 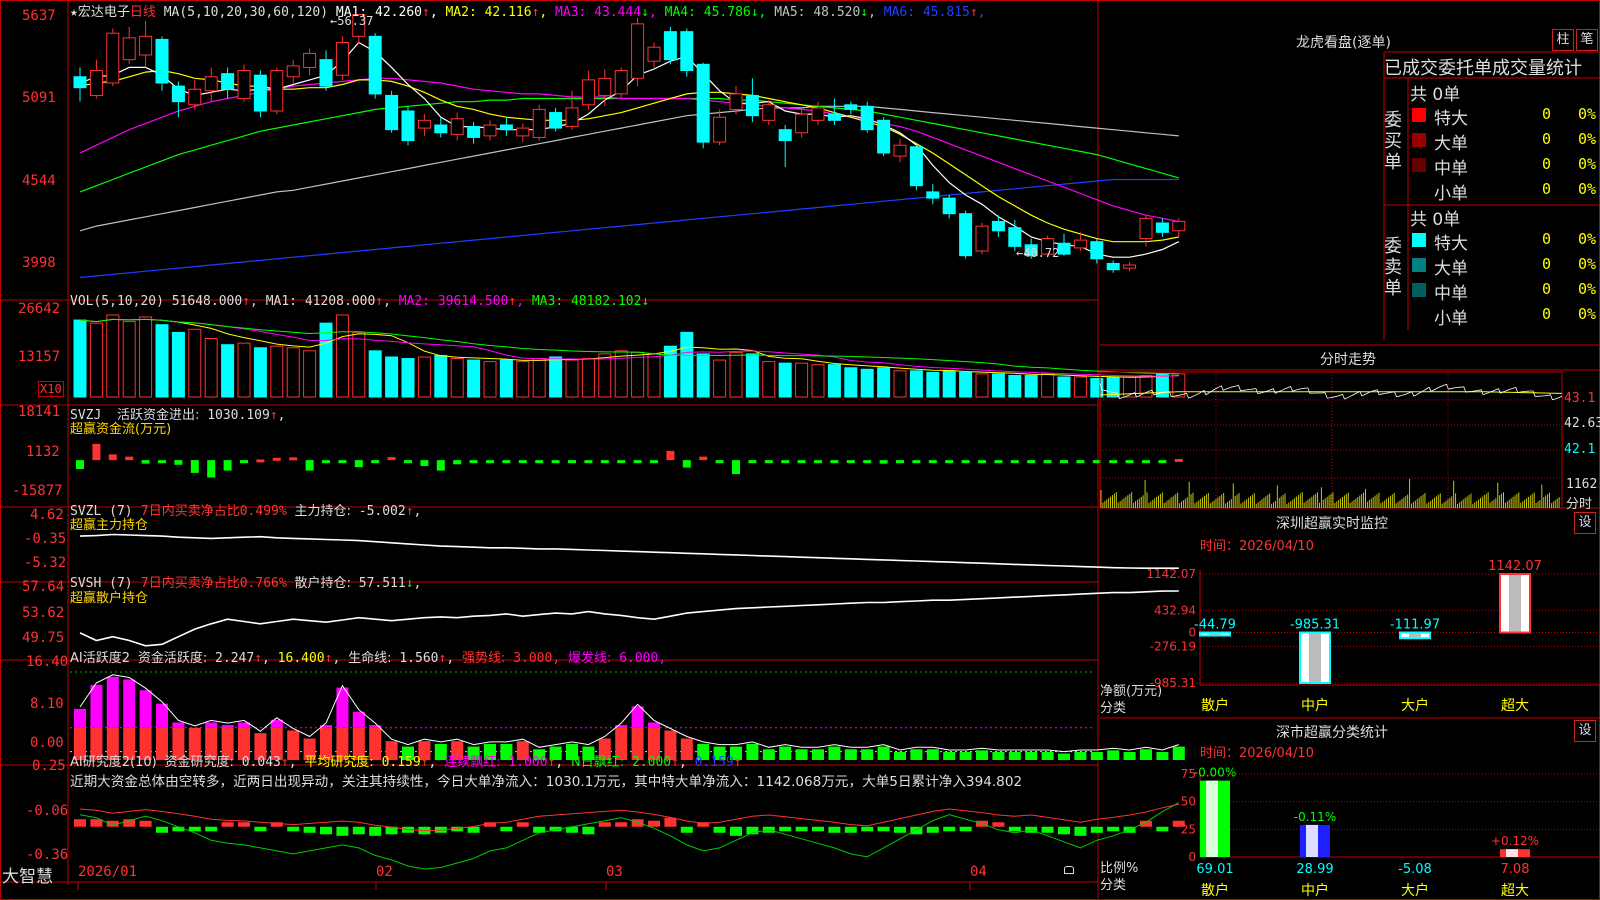 I want to click on ai-res-axis-label-2: -0.36, so click(x=47, y=855).